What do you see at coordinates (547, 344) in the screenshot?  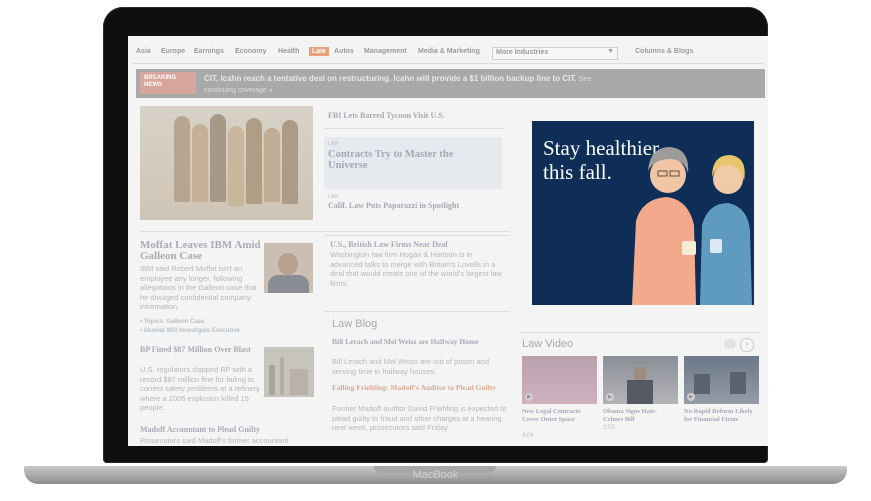 I see `law-video-title: Law Video` at bounding box center [547, 344].